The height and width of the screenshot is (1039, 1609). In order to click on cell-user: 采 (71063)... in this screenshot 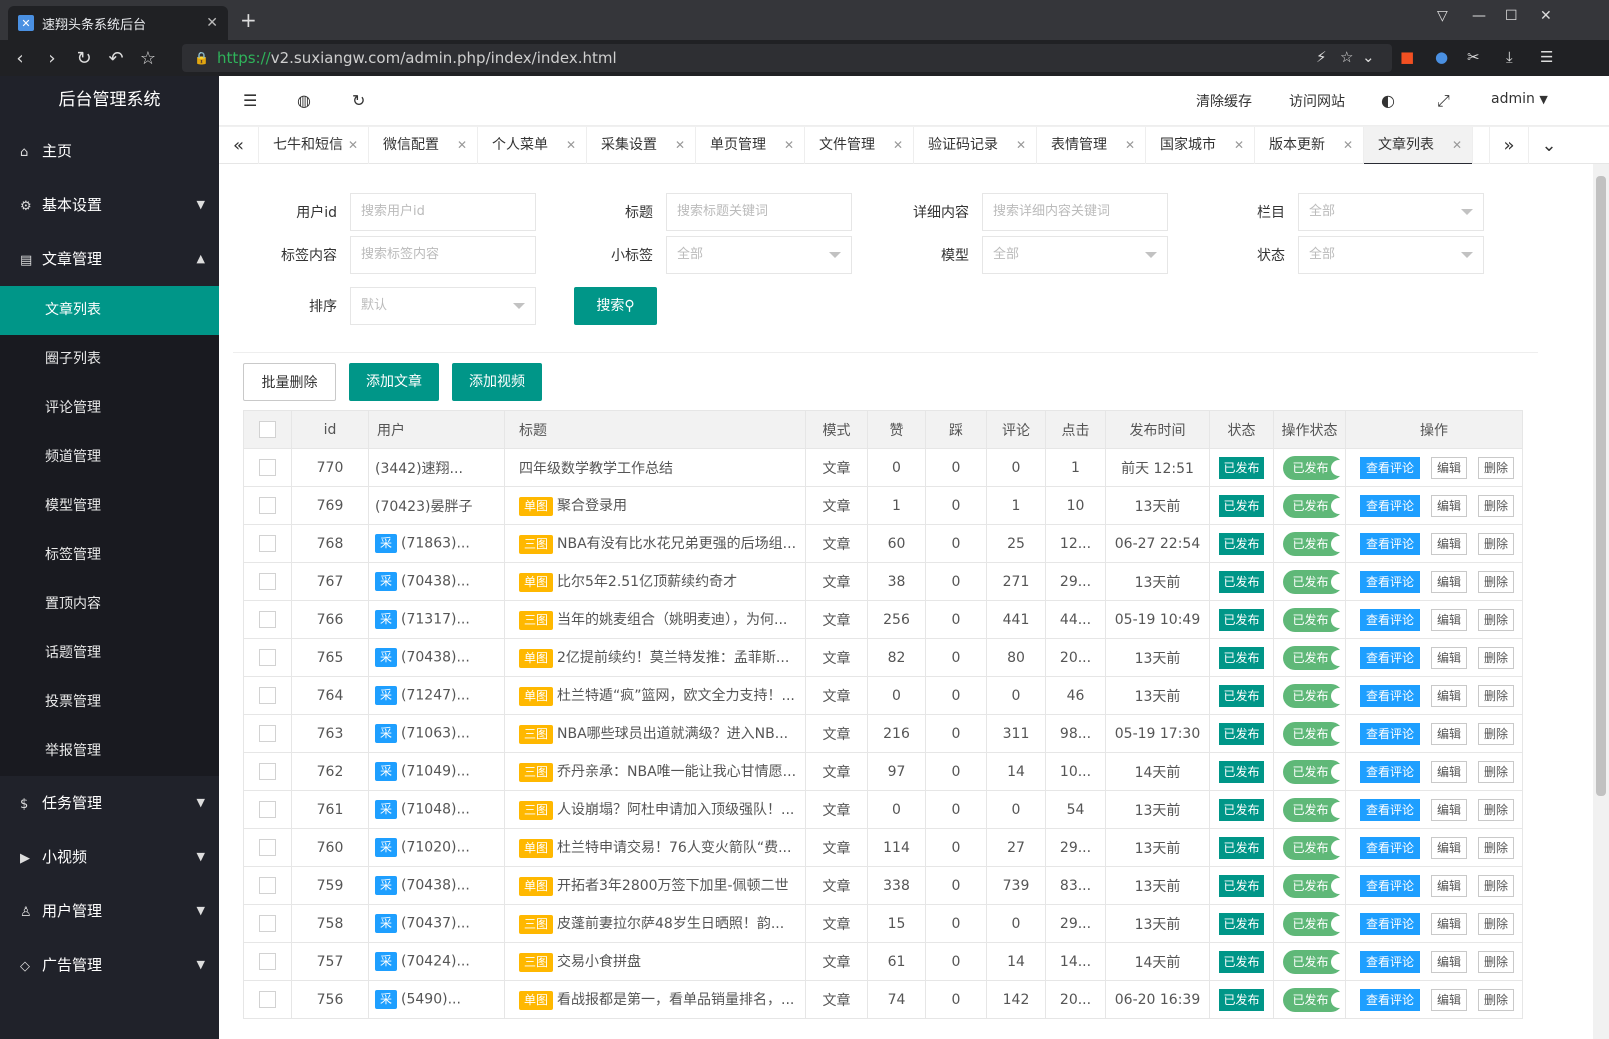, I will do `click(436, 733)`.